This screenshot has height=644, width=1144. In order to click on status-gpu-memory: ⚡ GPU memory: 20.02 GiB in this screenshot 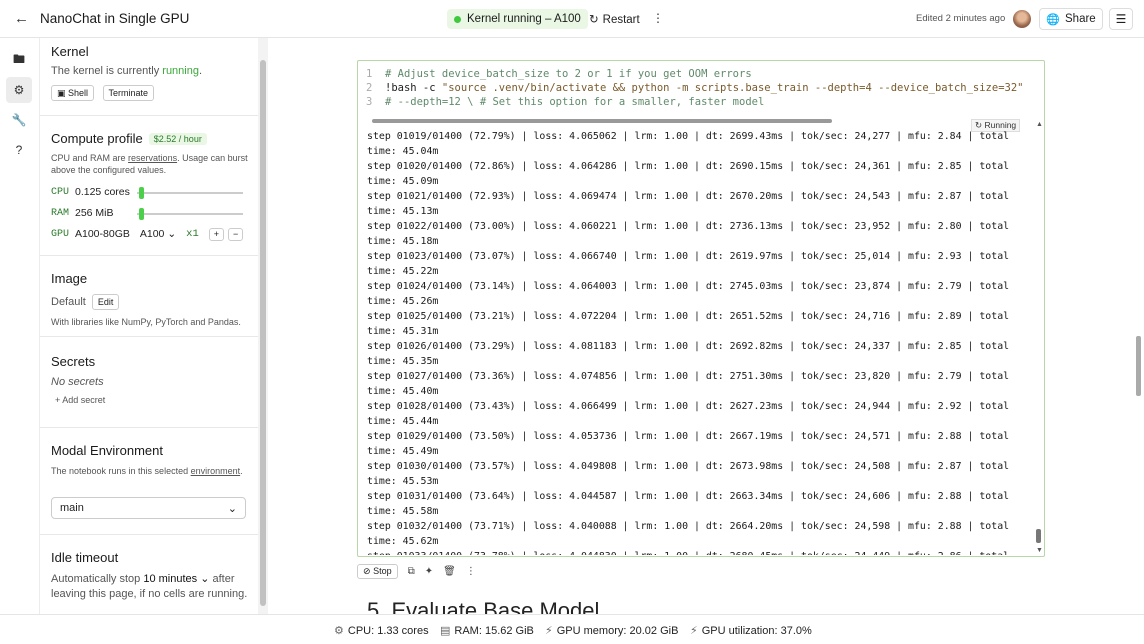, I will do `click(612, 631)`.